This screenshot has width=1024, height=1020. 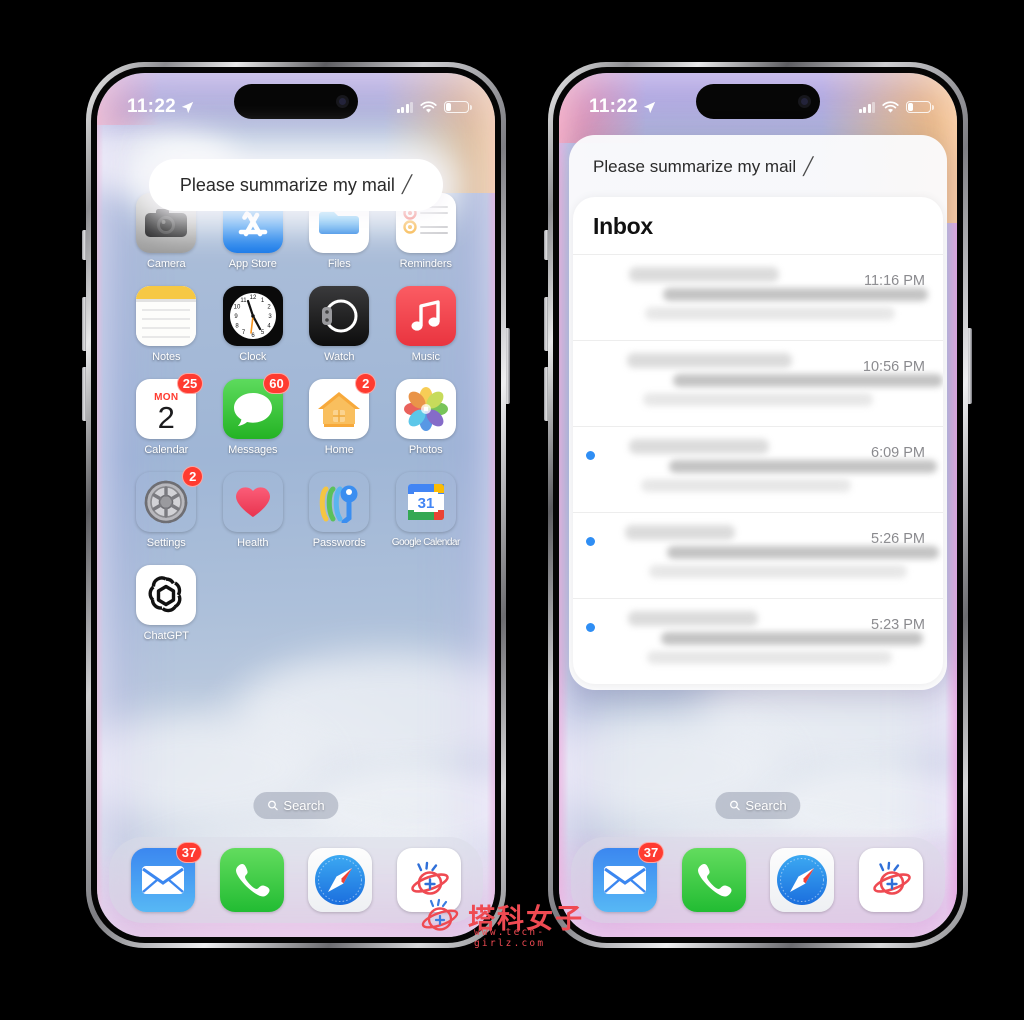 What do you see at coordinates (426, 502) in the screenshot?
I see `google-calendar-icon: 31` at bounding box center [426, 502].